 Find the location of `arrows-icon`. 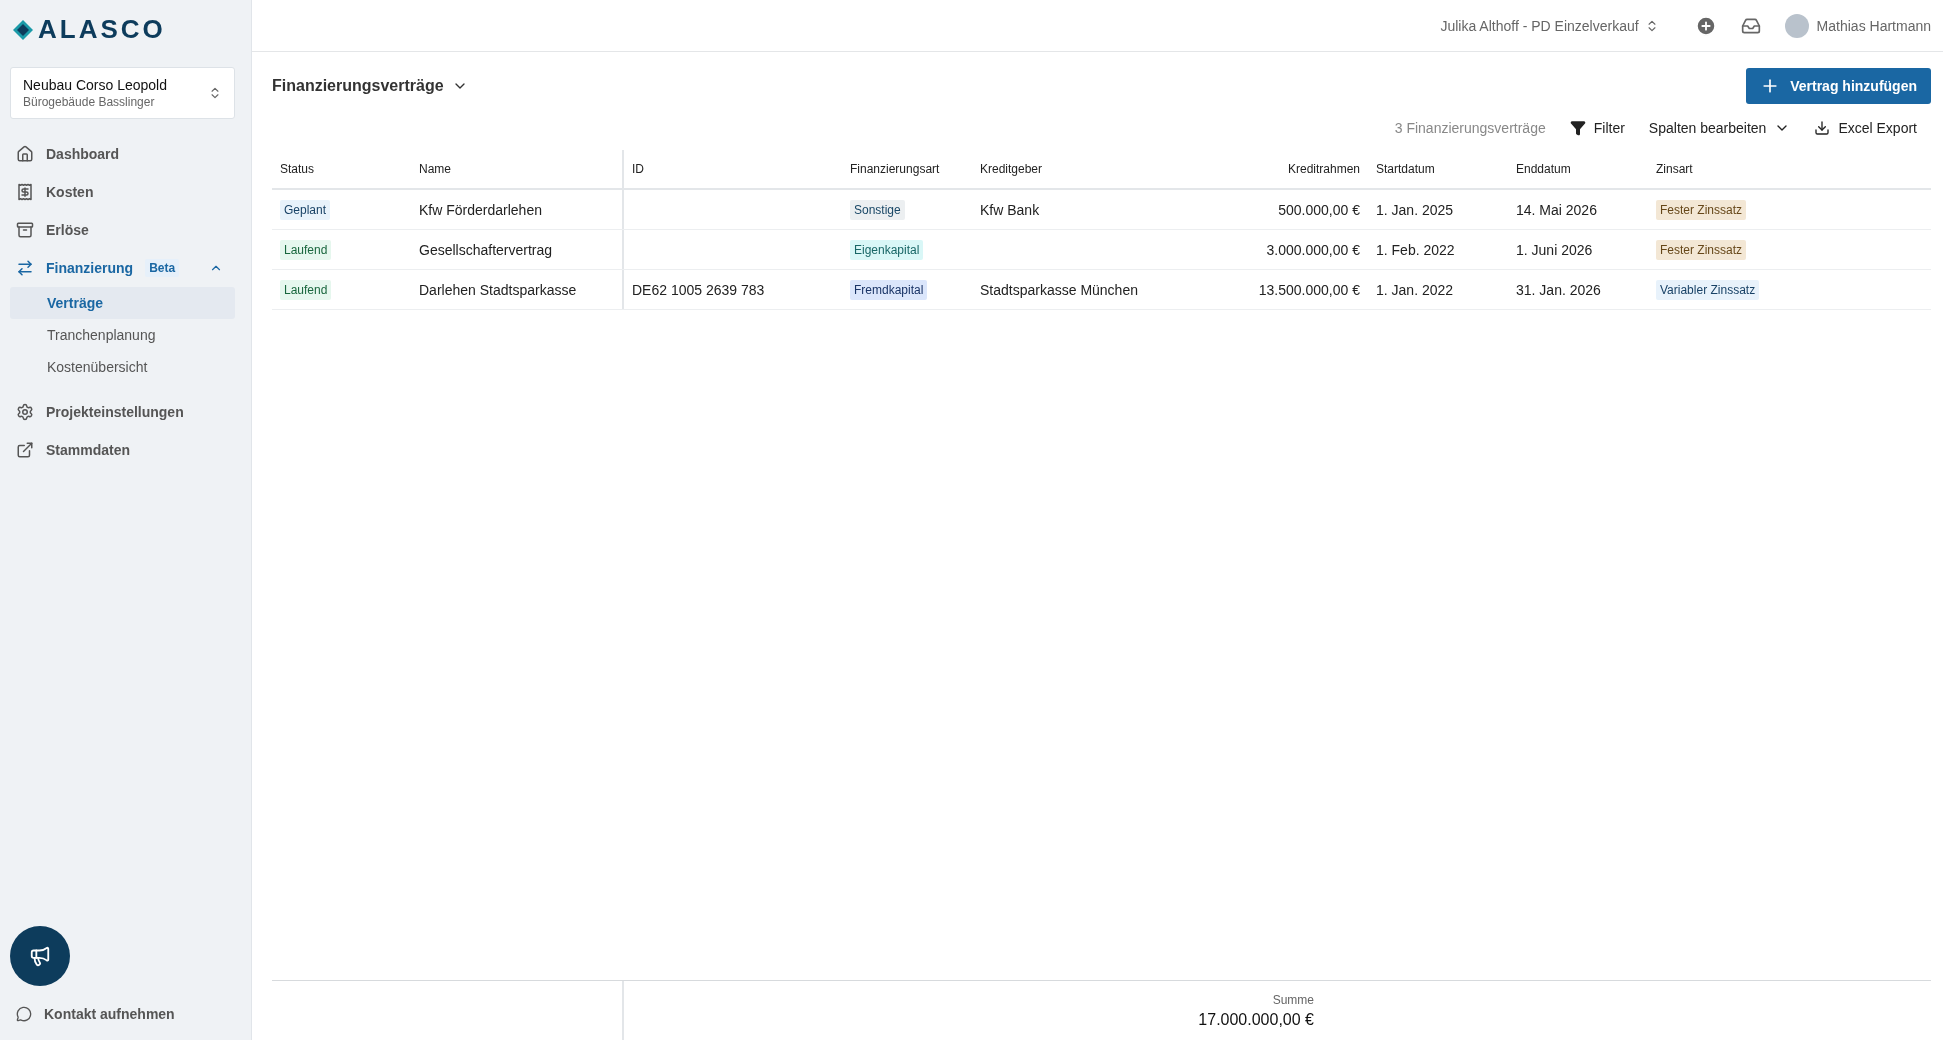

arrows-icon is located at coordinates (25, 268).